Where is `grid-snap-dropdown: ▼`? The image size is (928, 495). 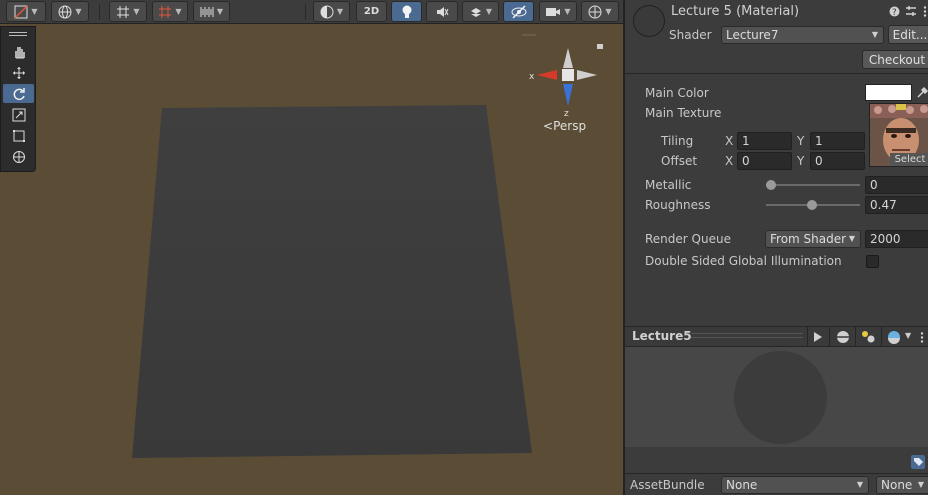 grid-snap-dropdown: ▼ is located at coordinates (128, 11).